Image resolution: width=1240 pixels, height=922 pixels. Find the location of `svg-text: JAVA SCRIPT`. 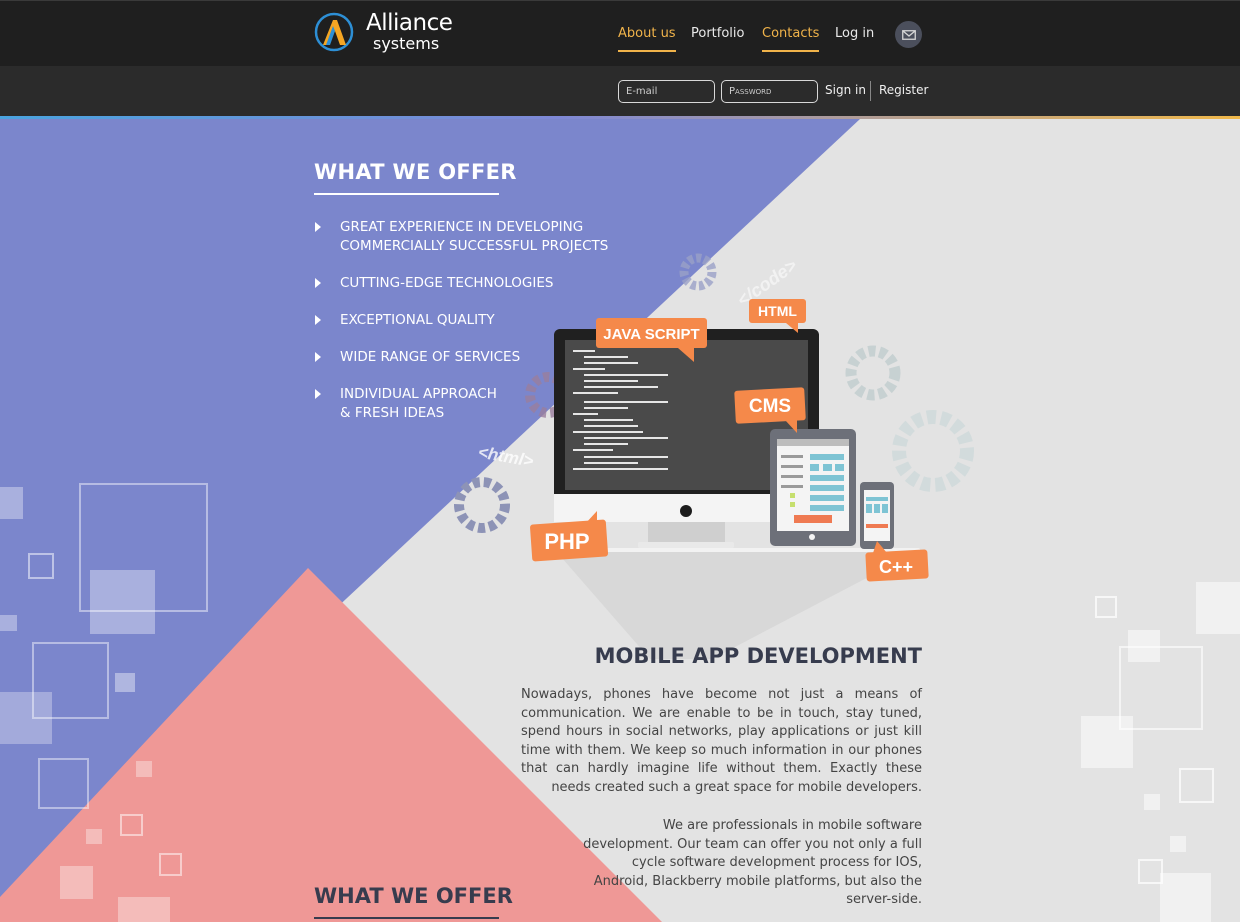

svg-text: JAVA SCRIPT is located at coordinates (651, 334).